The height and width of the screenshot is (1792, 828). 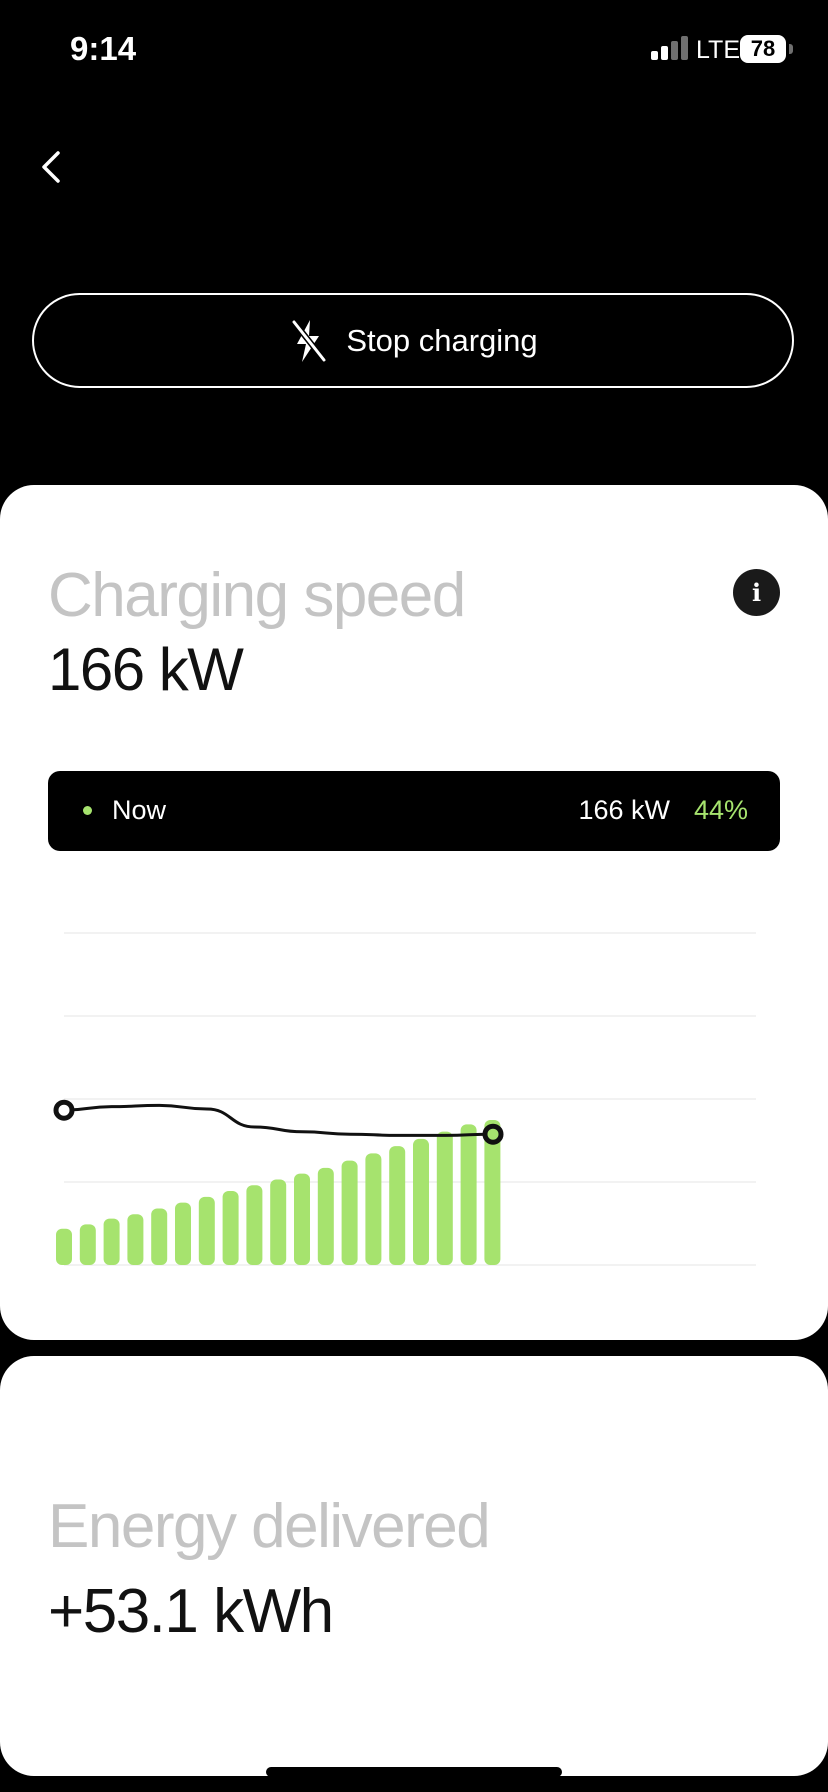 What do you see at coordinates (671, 48) in the screenshot?
I see `signal-icon` at bounding box center [671, 48].